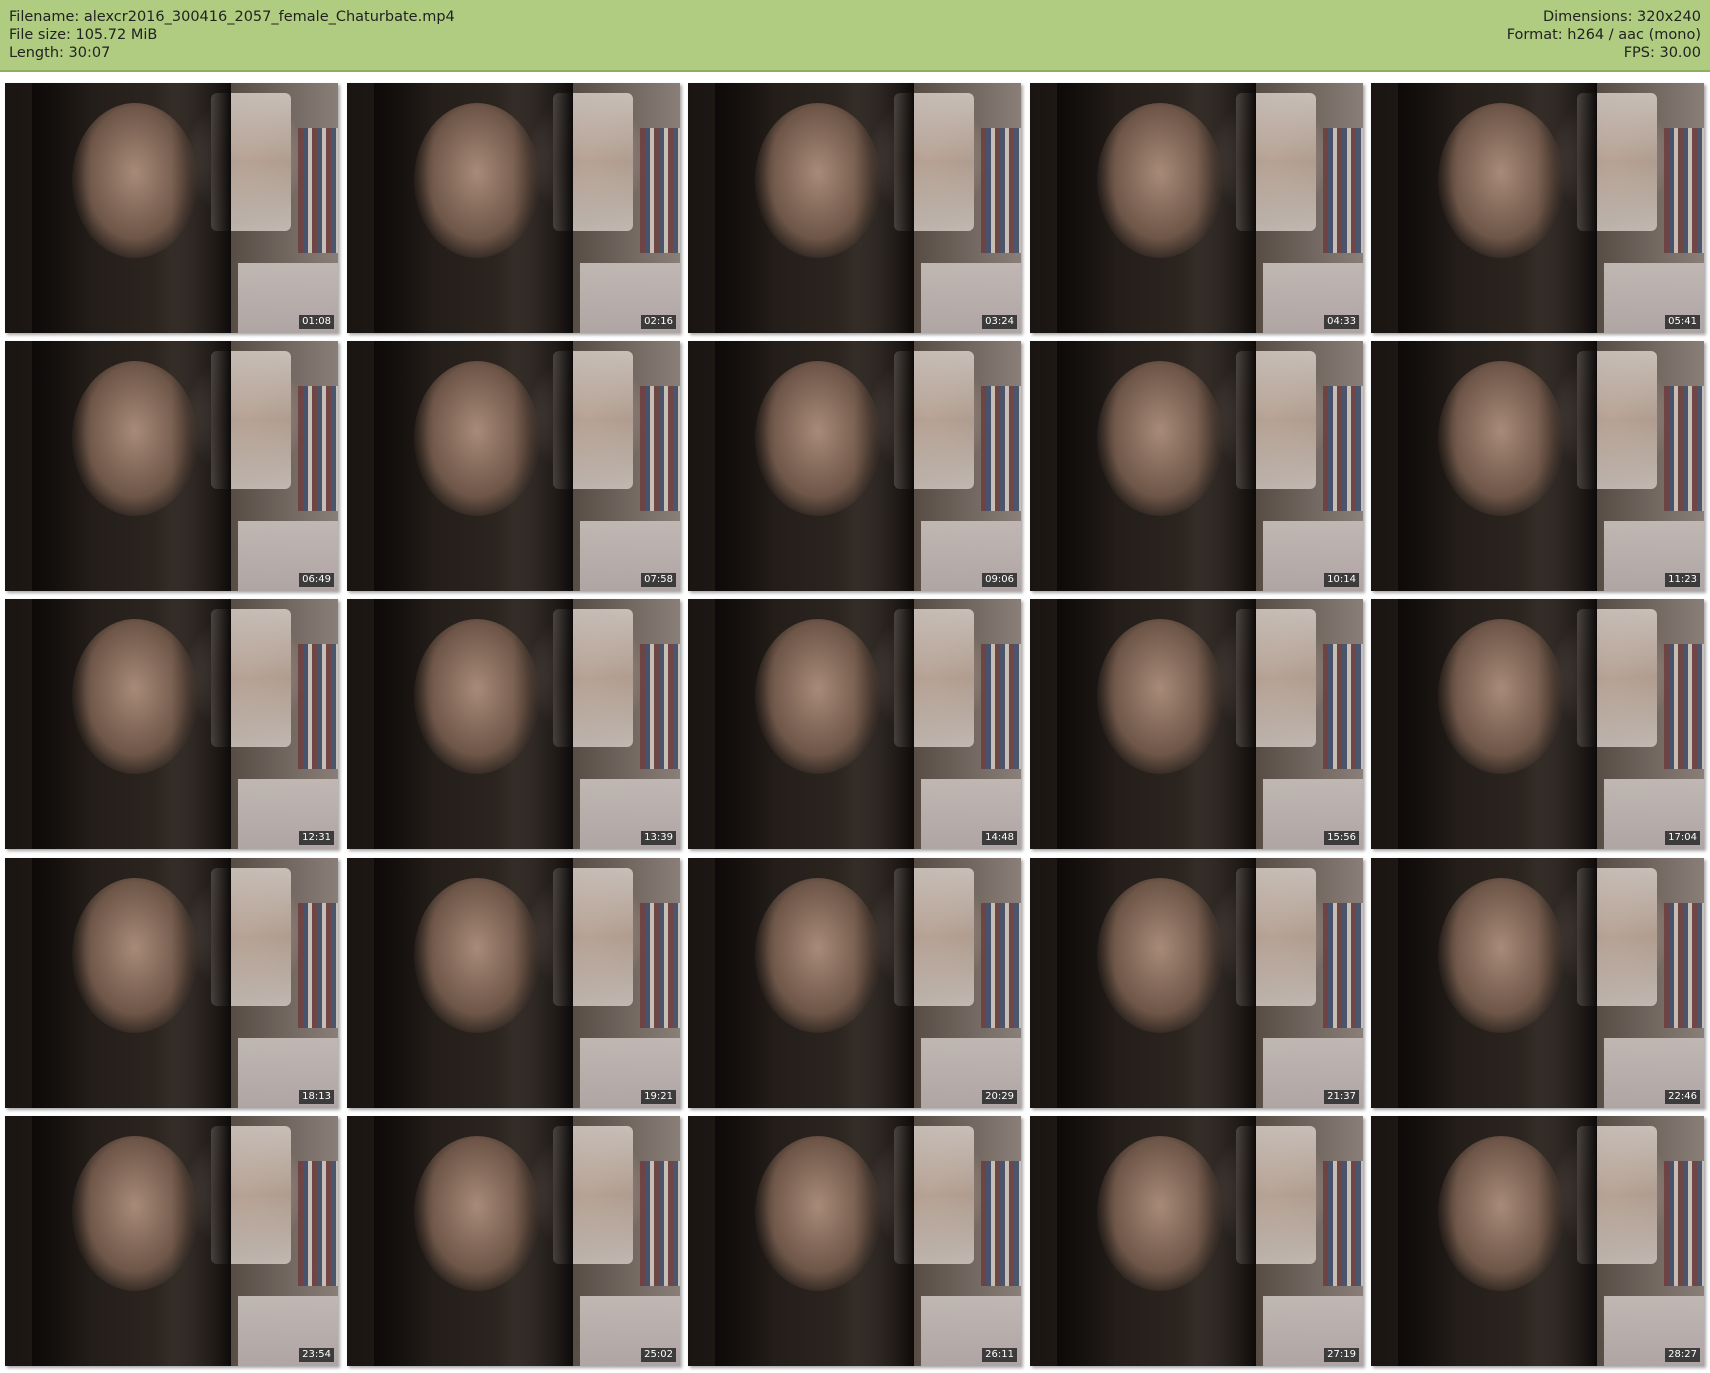  I want to click on video-thumbnail: 10:14, so click(1196, 466).